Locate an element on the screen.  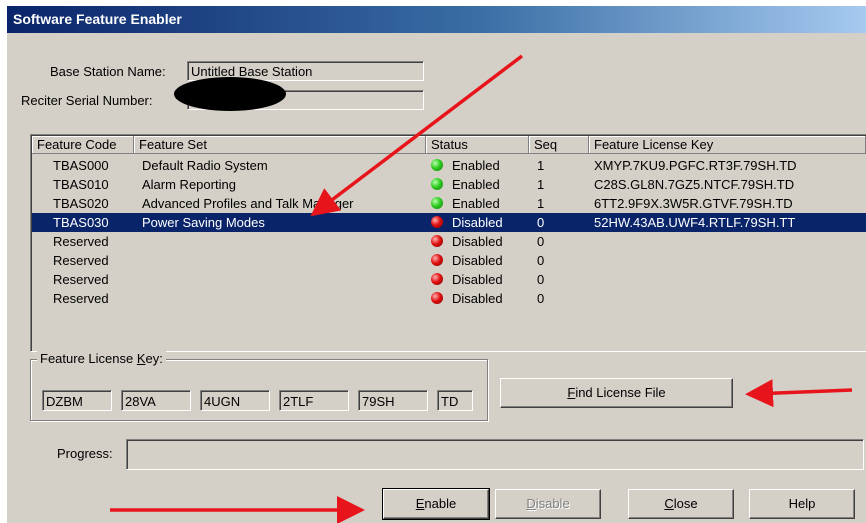
column-header-feature-set: Feature Set is located at coordinates (280, 145).